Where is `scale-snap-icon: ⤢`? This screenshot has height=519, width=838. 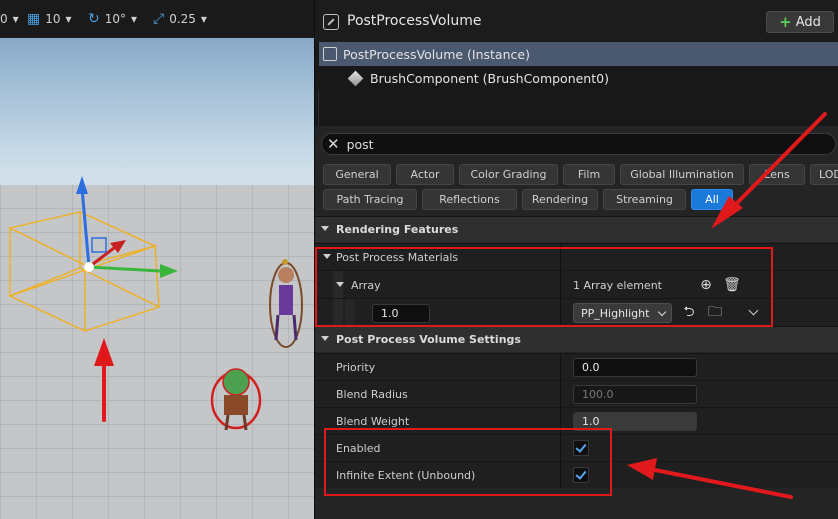 scale-snap-icon: ⤢ is located at coordinates (159, 19).